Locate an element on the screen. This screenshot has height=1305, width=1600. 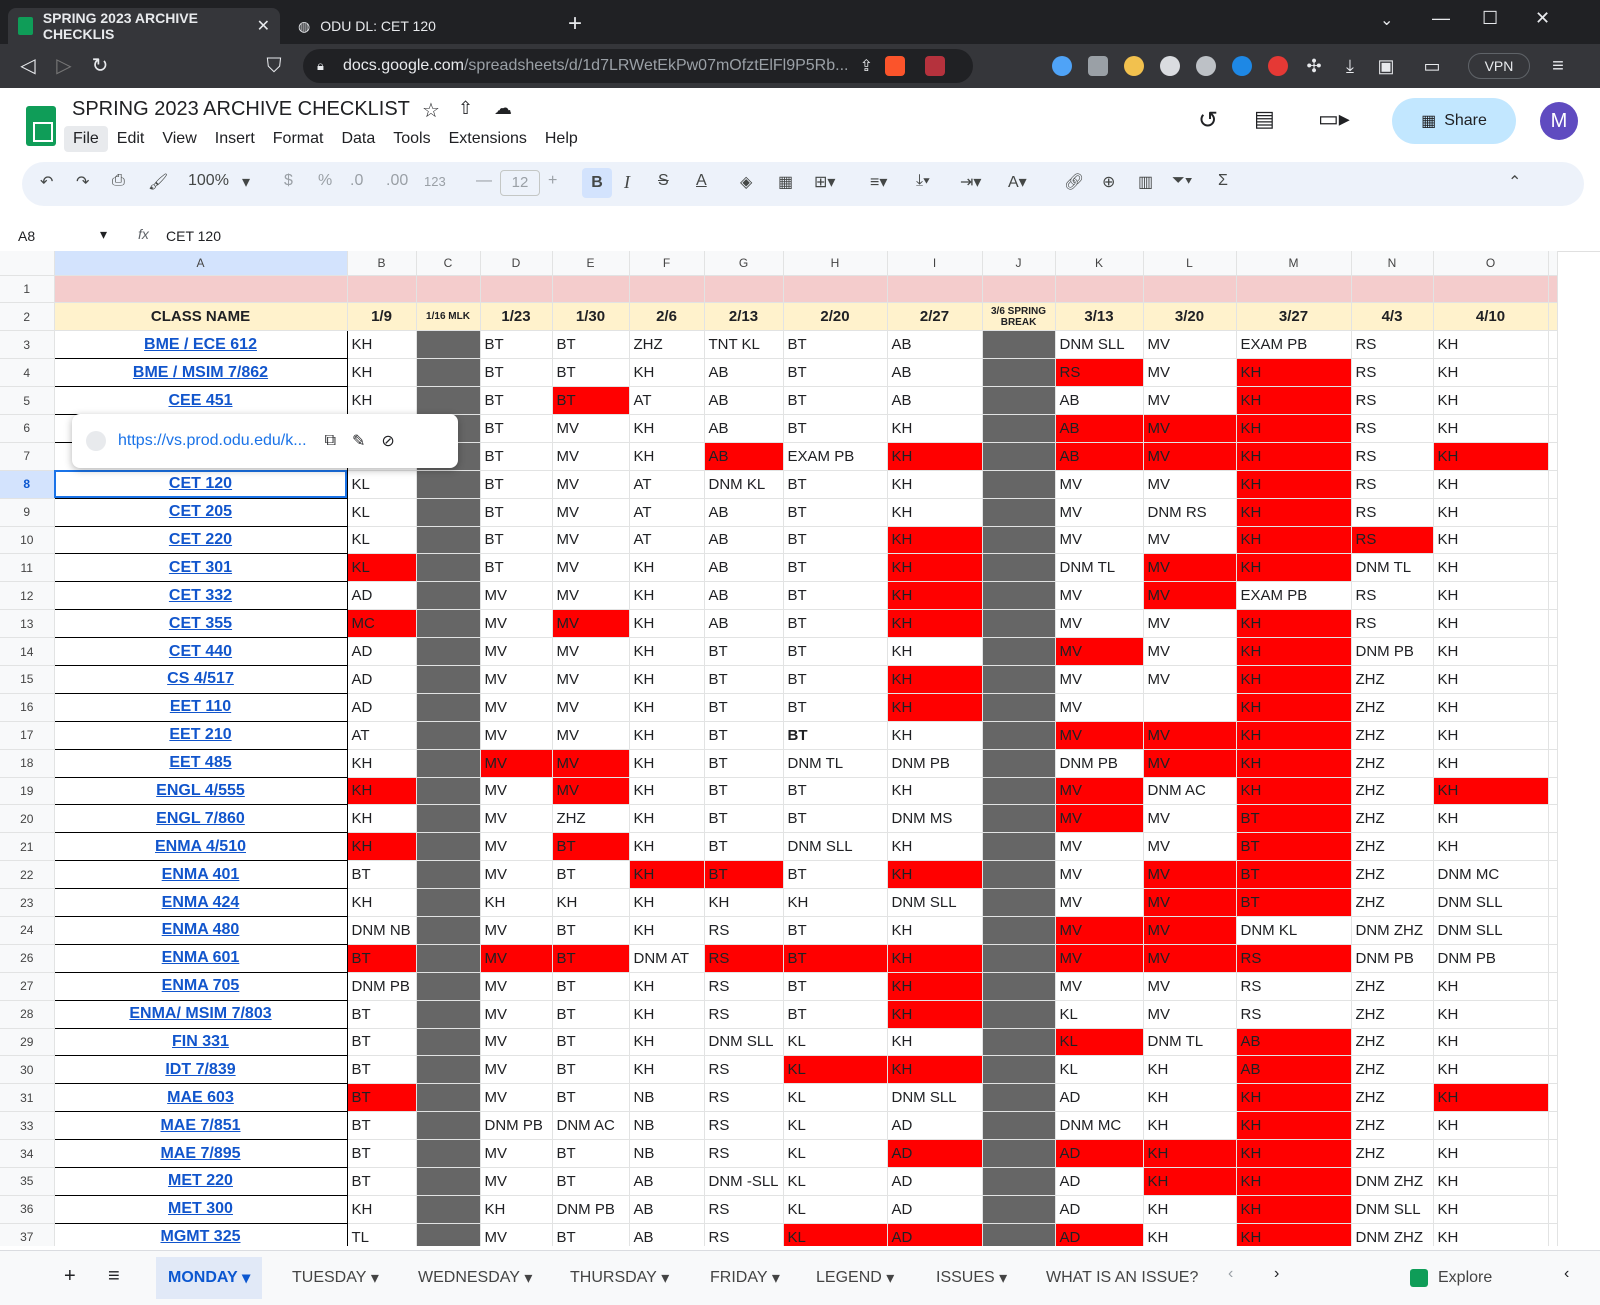
class-link: CET 332 is located at coordinates (200, 595).